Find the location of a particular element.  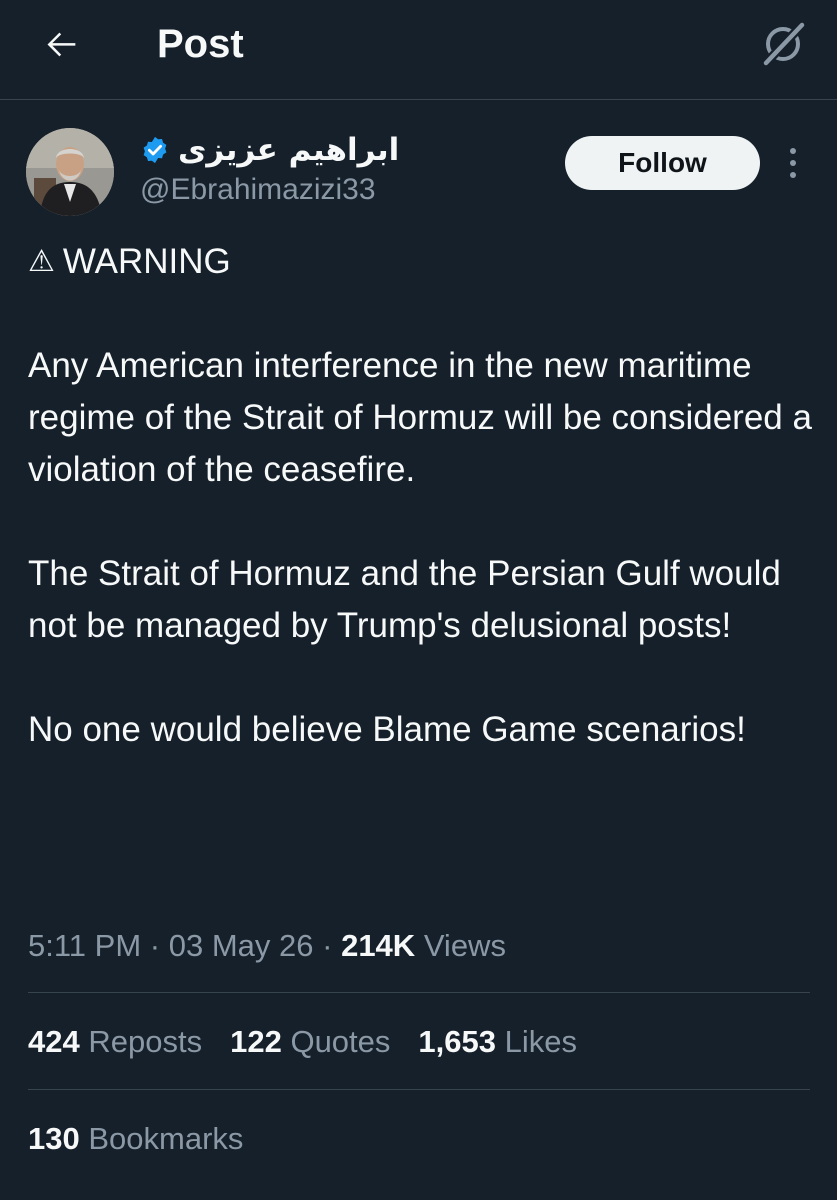

grok-icon is located at coordinates (784, 44).